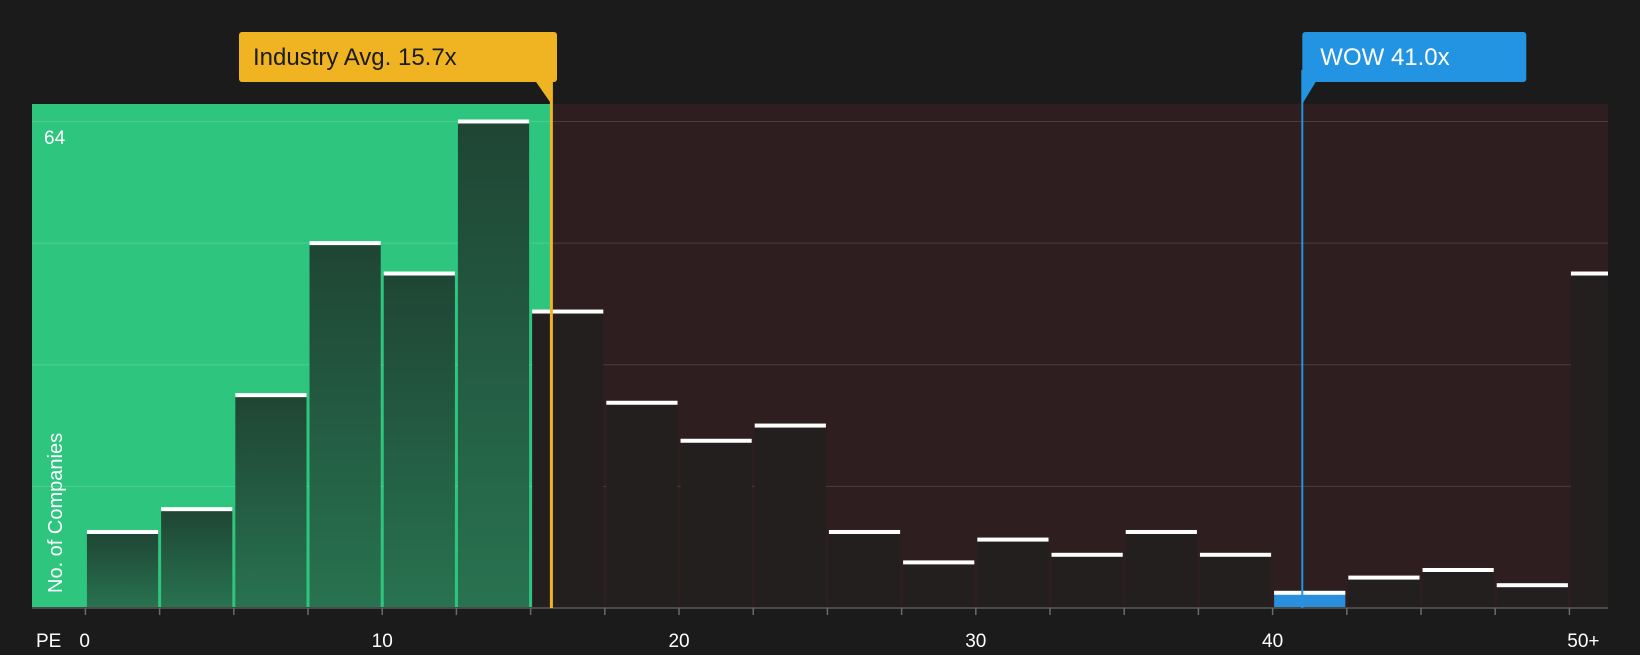 Image resolution: width=1640 pixels, height=655 pixels. I want to click on x-tick-label: 0, so click(84, 640).